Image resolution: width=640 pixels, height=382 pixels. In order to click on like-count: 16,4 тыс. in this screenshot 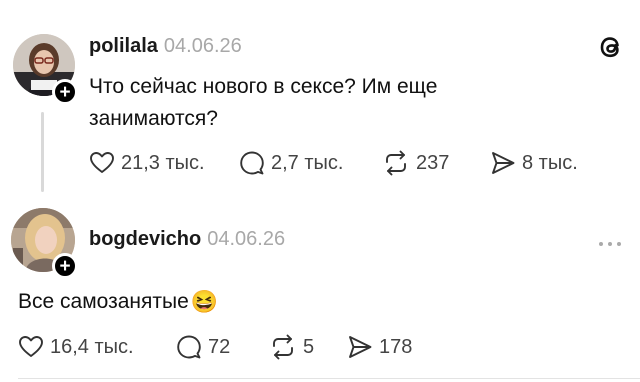, I will do `click(92, 346)`.